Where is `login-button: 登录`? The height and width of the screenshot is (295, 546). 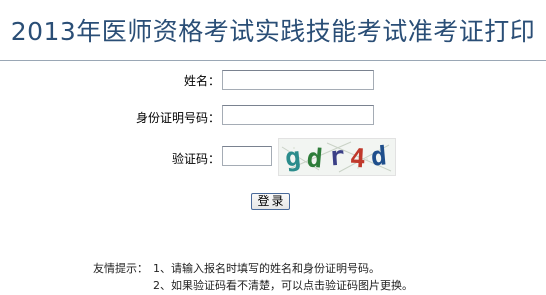
login-button: 登录 is located at coordinates (270, 201).